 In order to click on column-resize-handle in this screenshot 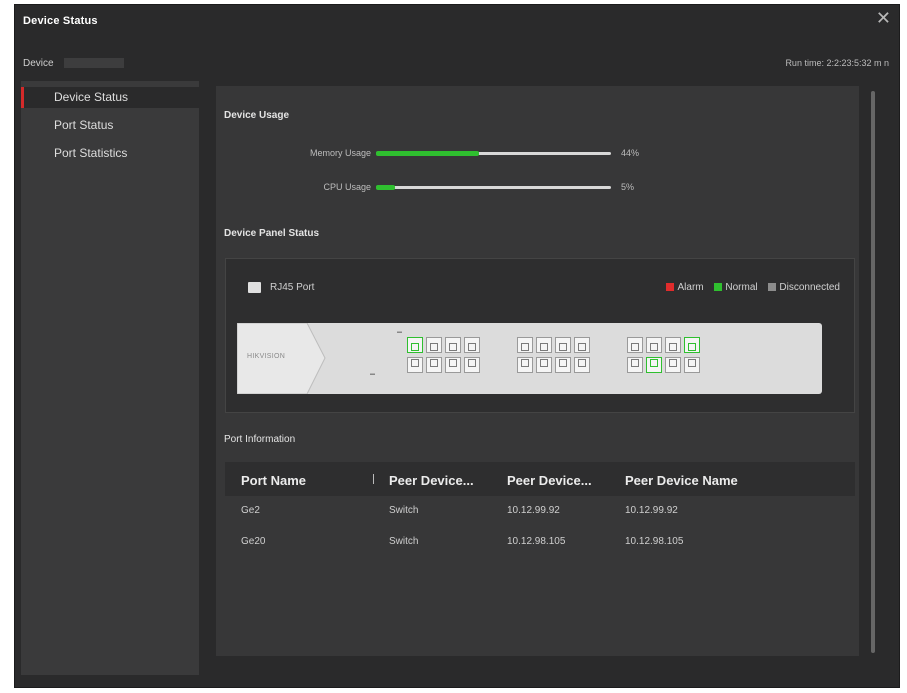, I will do `click(373, 479)`.